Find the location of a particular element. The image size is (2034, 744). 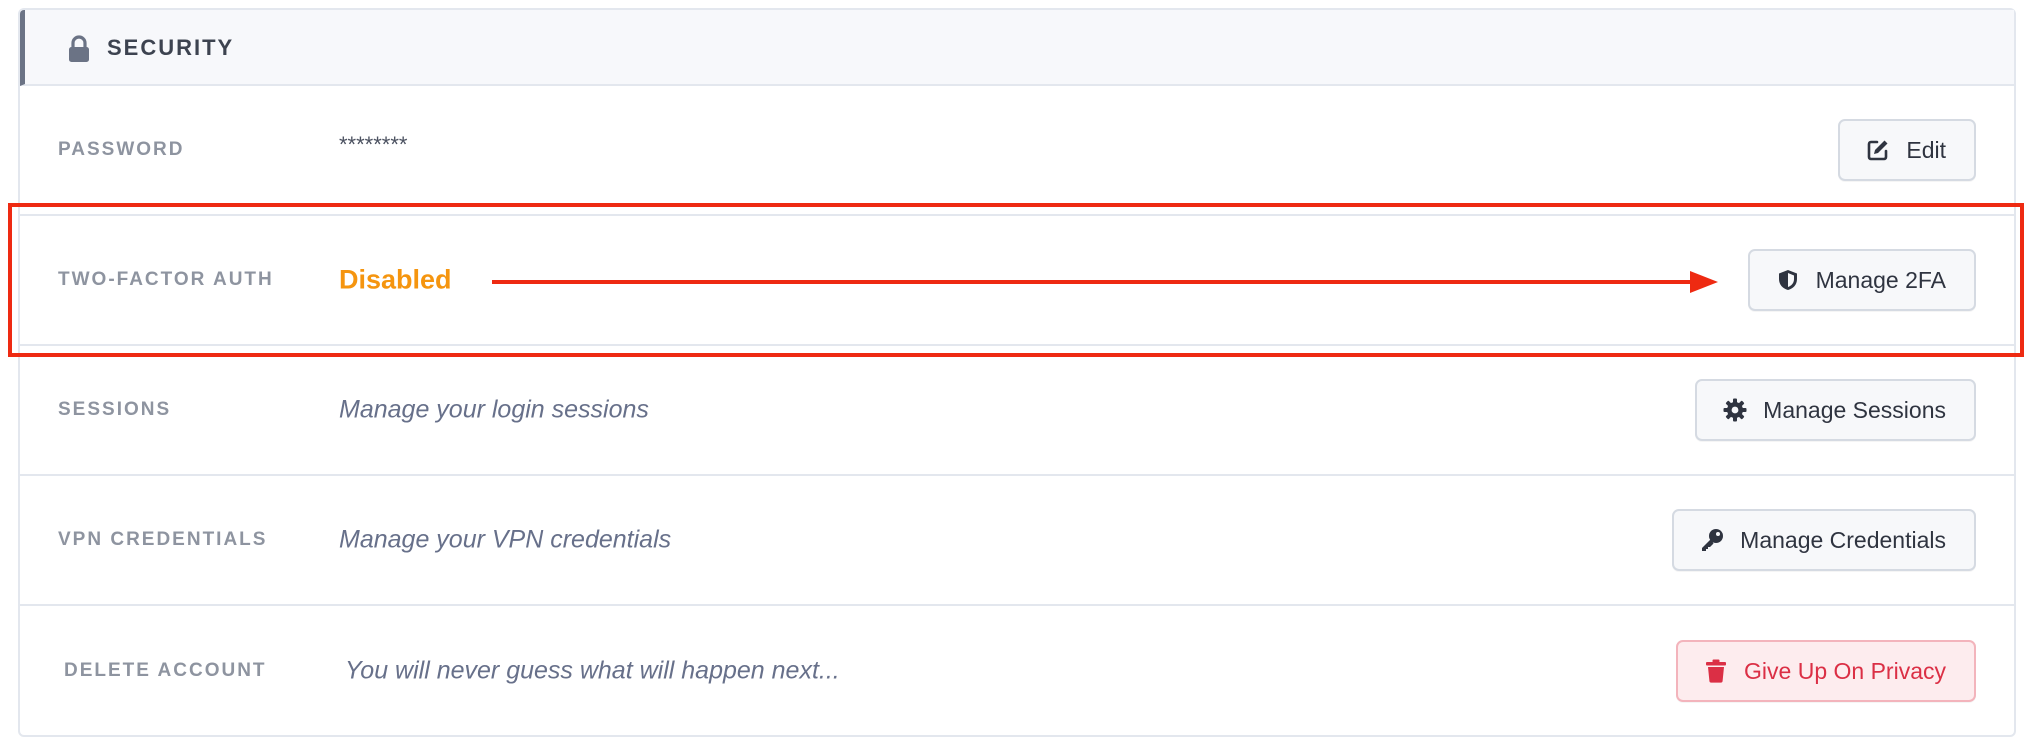

manage-credentials-button: Manage Credentials is located at coordinates (1824, 540).